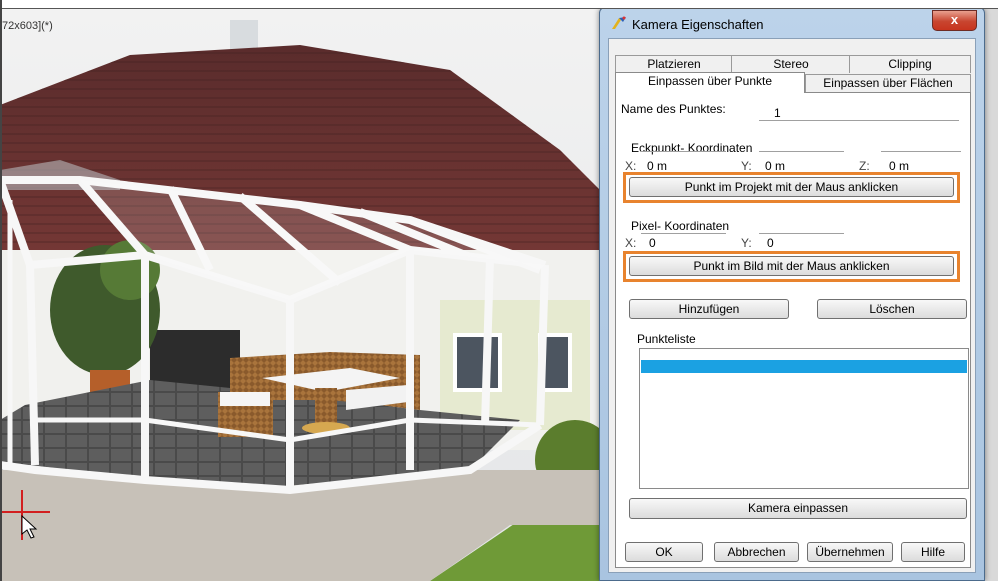 The height and width of the screenshot is (581, 998). I want to click on point-name-label: Name des Punktes:, so click(673, 109).